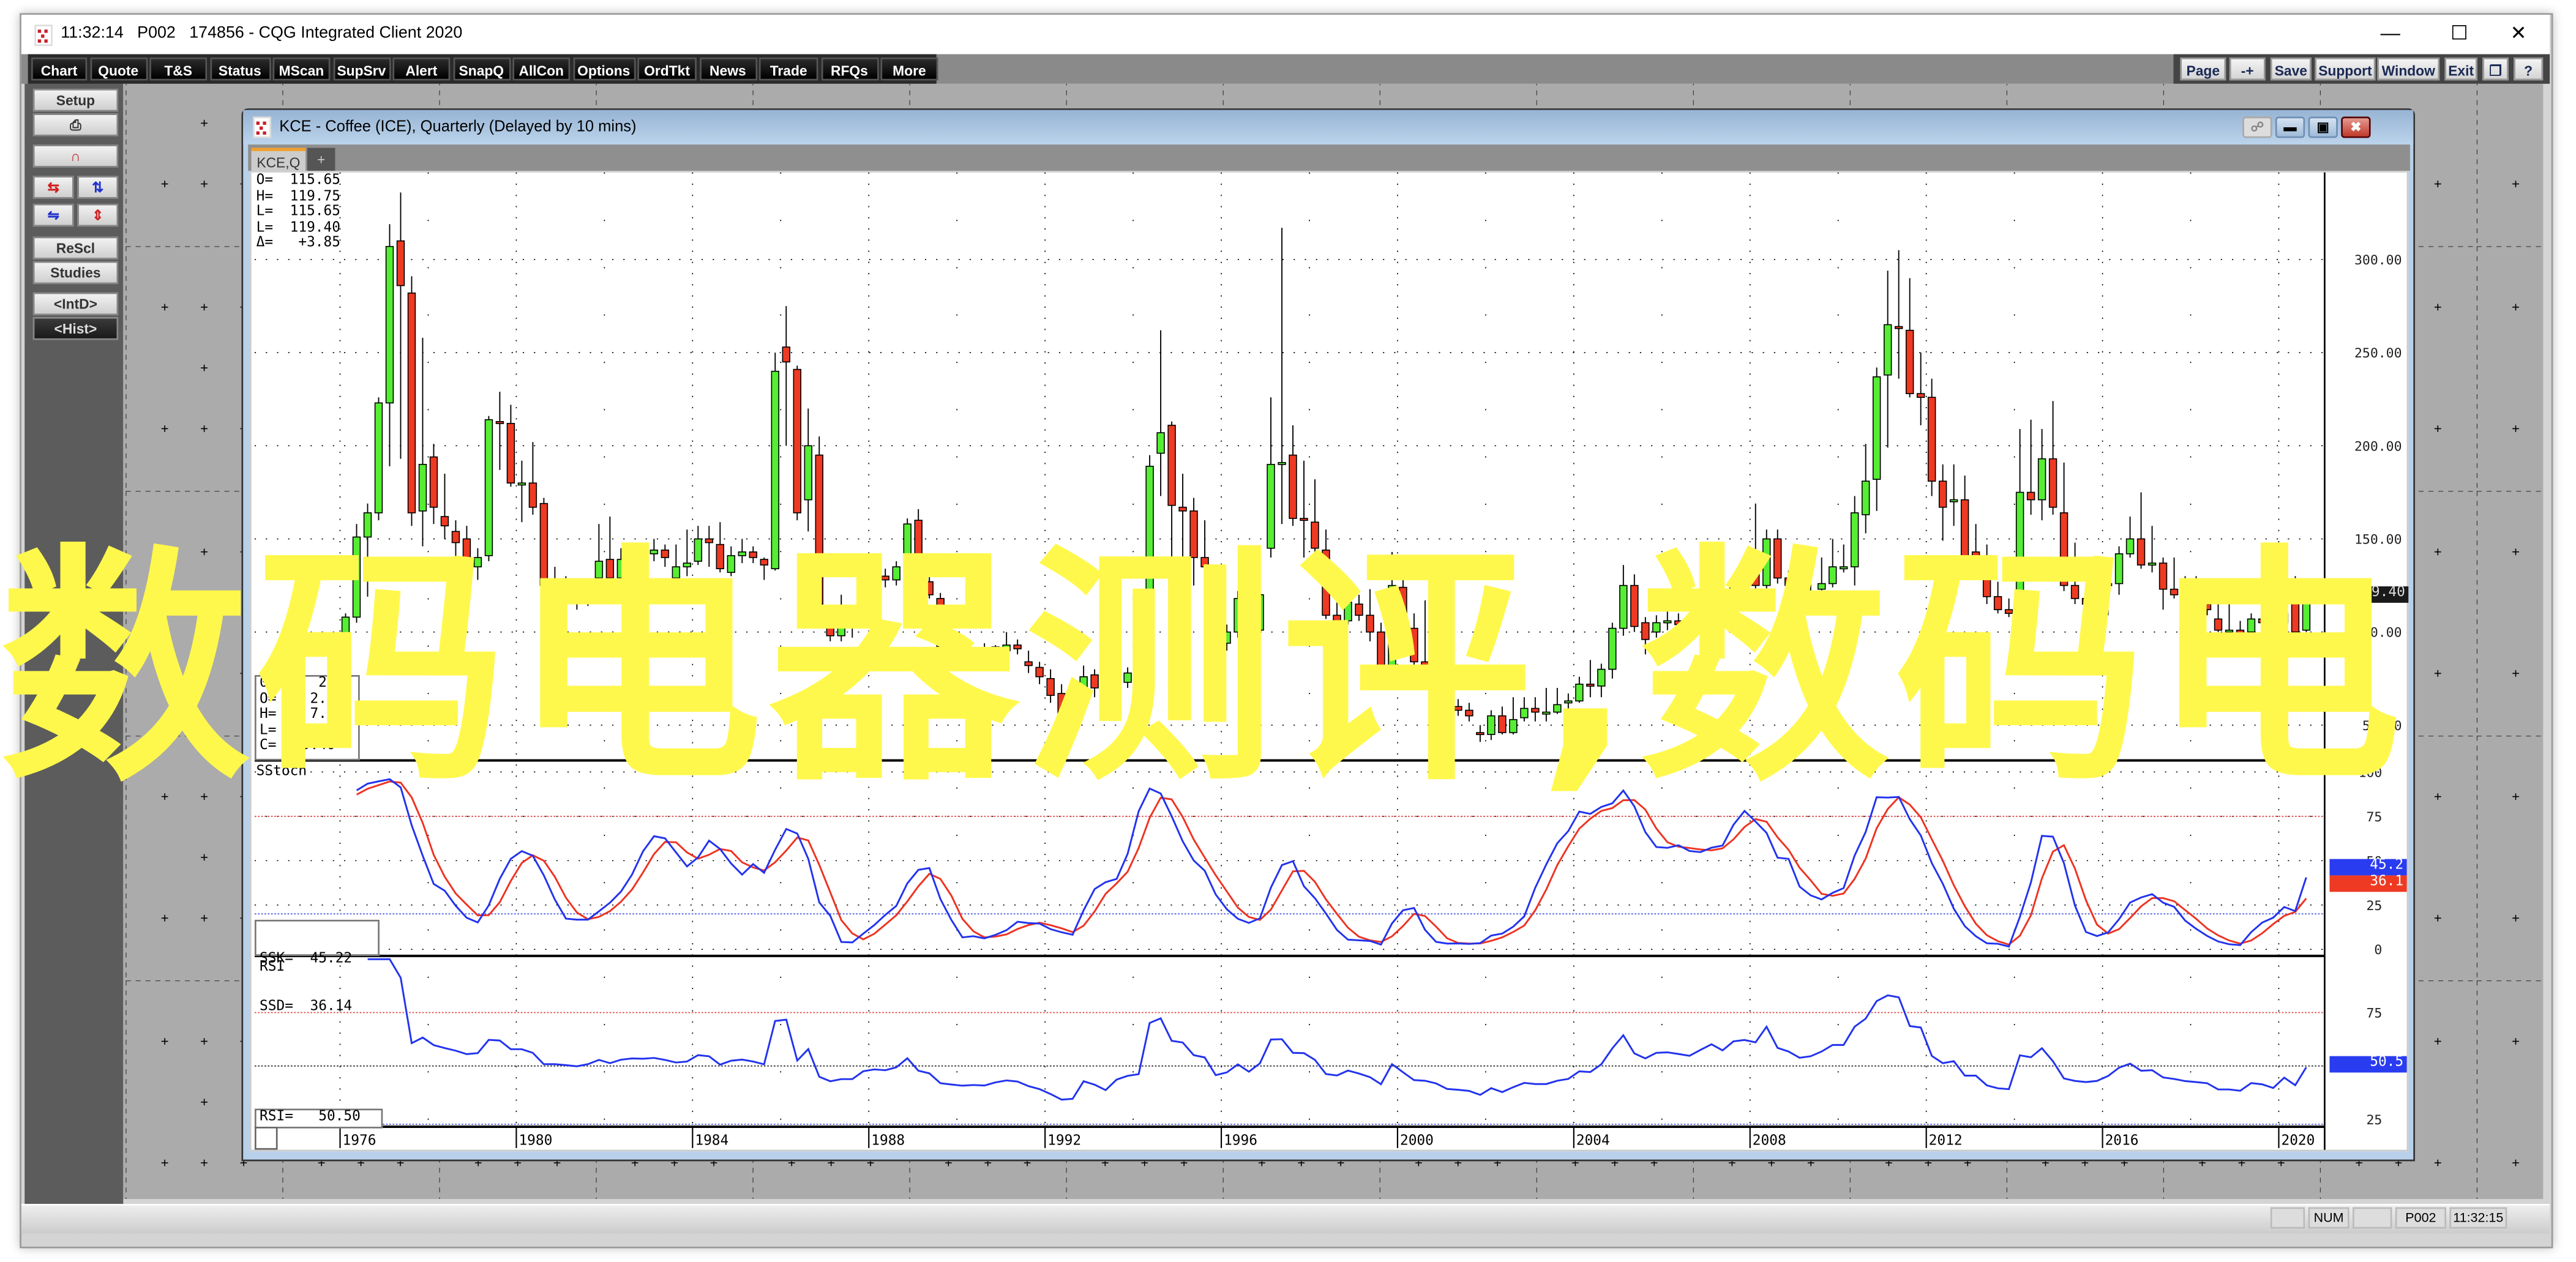 This screenshot has height=1262, width=2576. I want to click on readout-row: O= 115.65, so click(298, 180).